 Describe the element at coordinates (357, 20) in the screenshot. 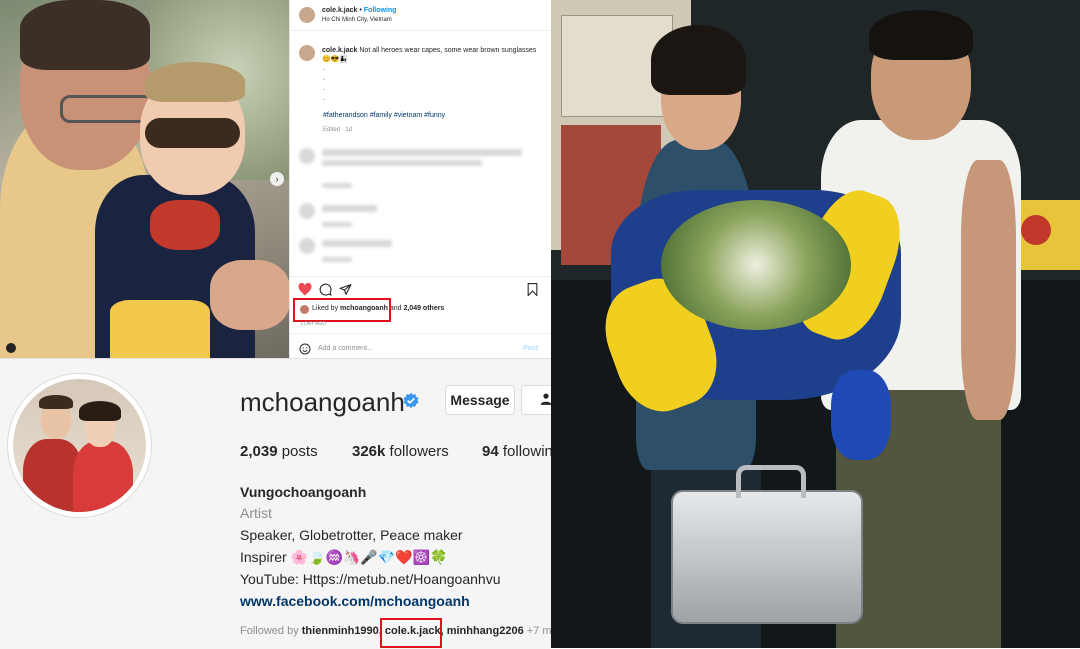

I see `post-location: Ho Chi Minh City, Vietnam` at that location.